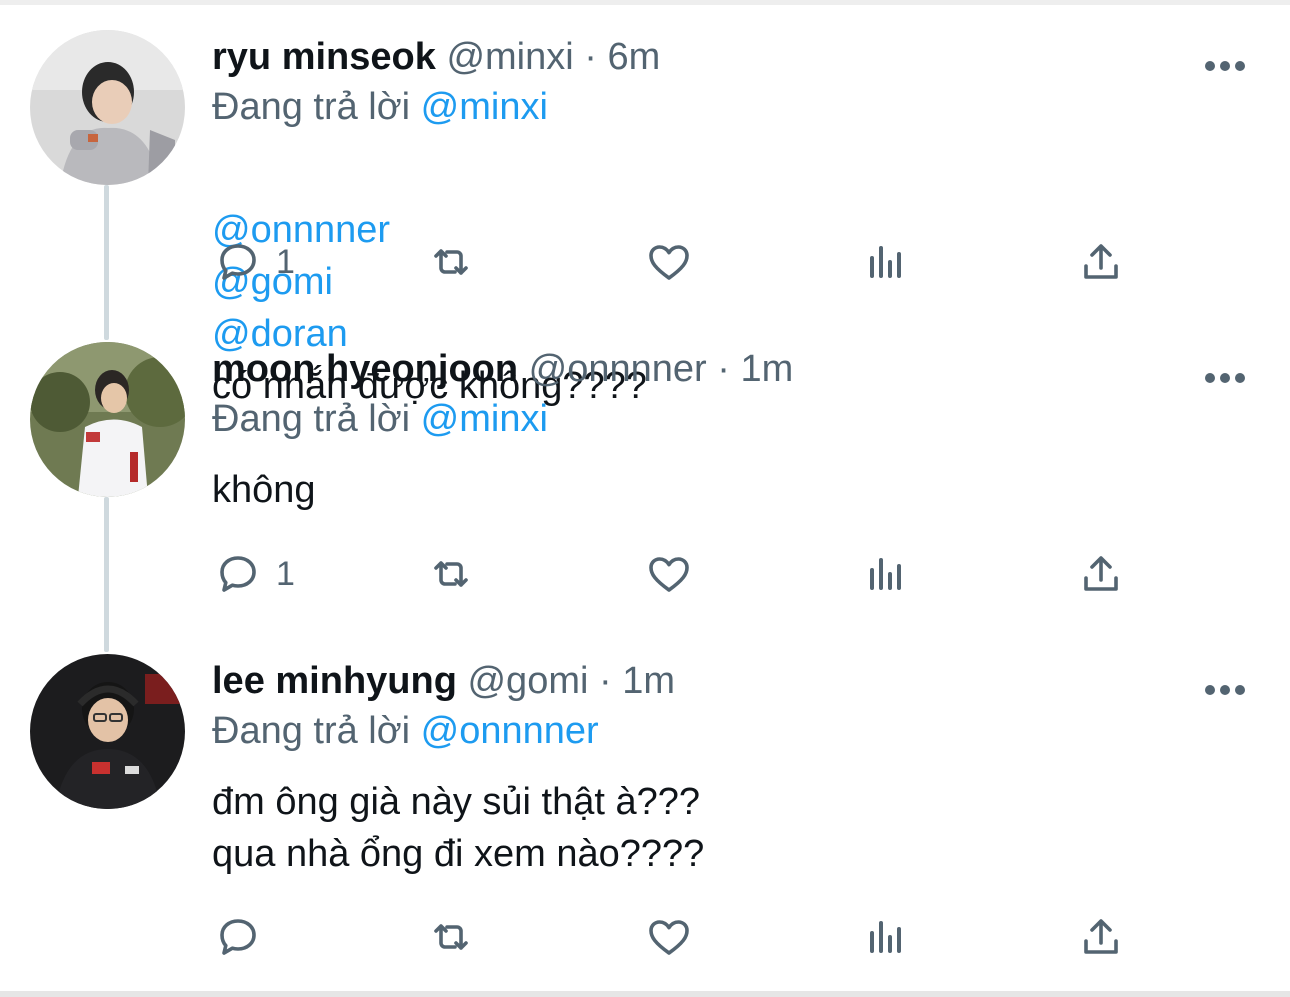  Describe the element at coordinates (633, 57) in the screenshot. I see `timestamp: 6m` at that location.